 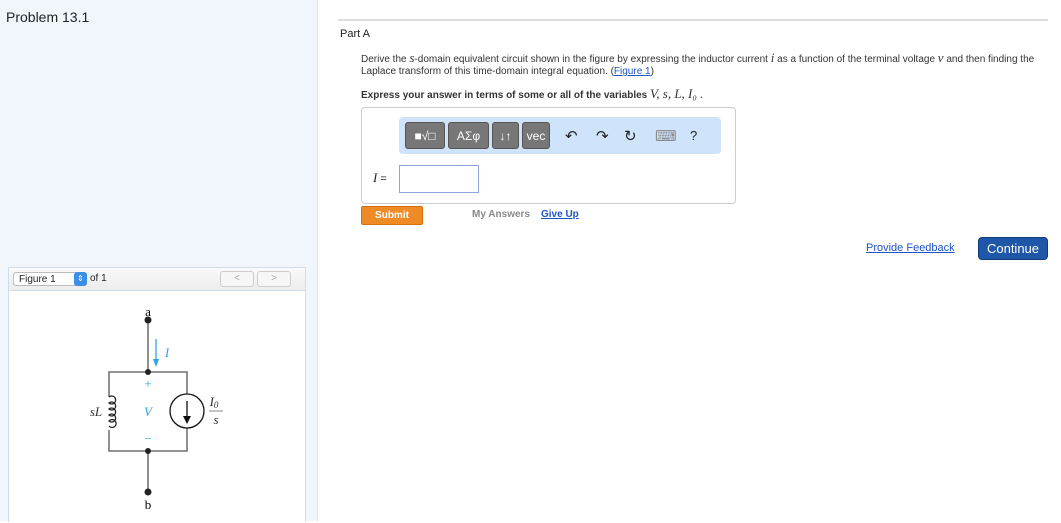 I want to click on problem-title: Problem 13.1, so click(x=48, y=17).